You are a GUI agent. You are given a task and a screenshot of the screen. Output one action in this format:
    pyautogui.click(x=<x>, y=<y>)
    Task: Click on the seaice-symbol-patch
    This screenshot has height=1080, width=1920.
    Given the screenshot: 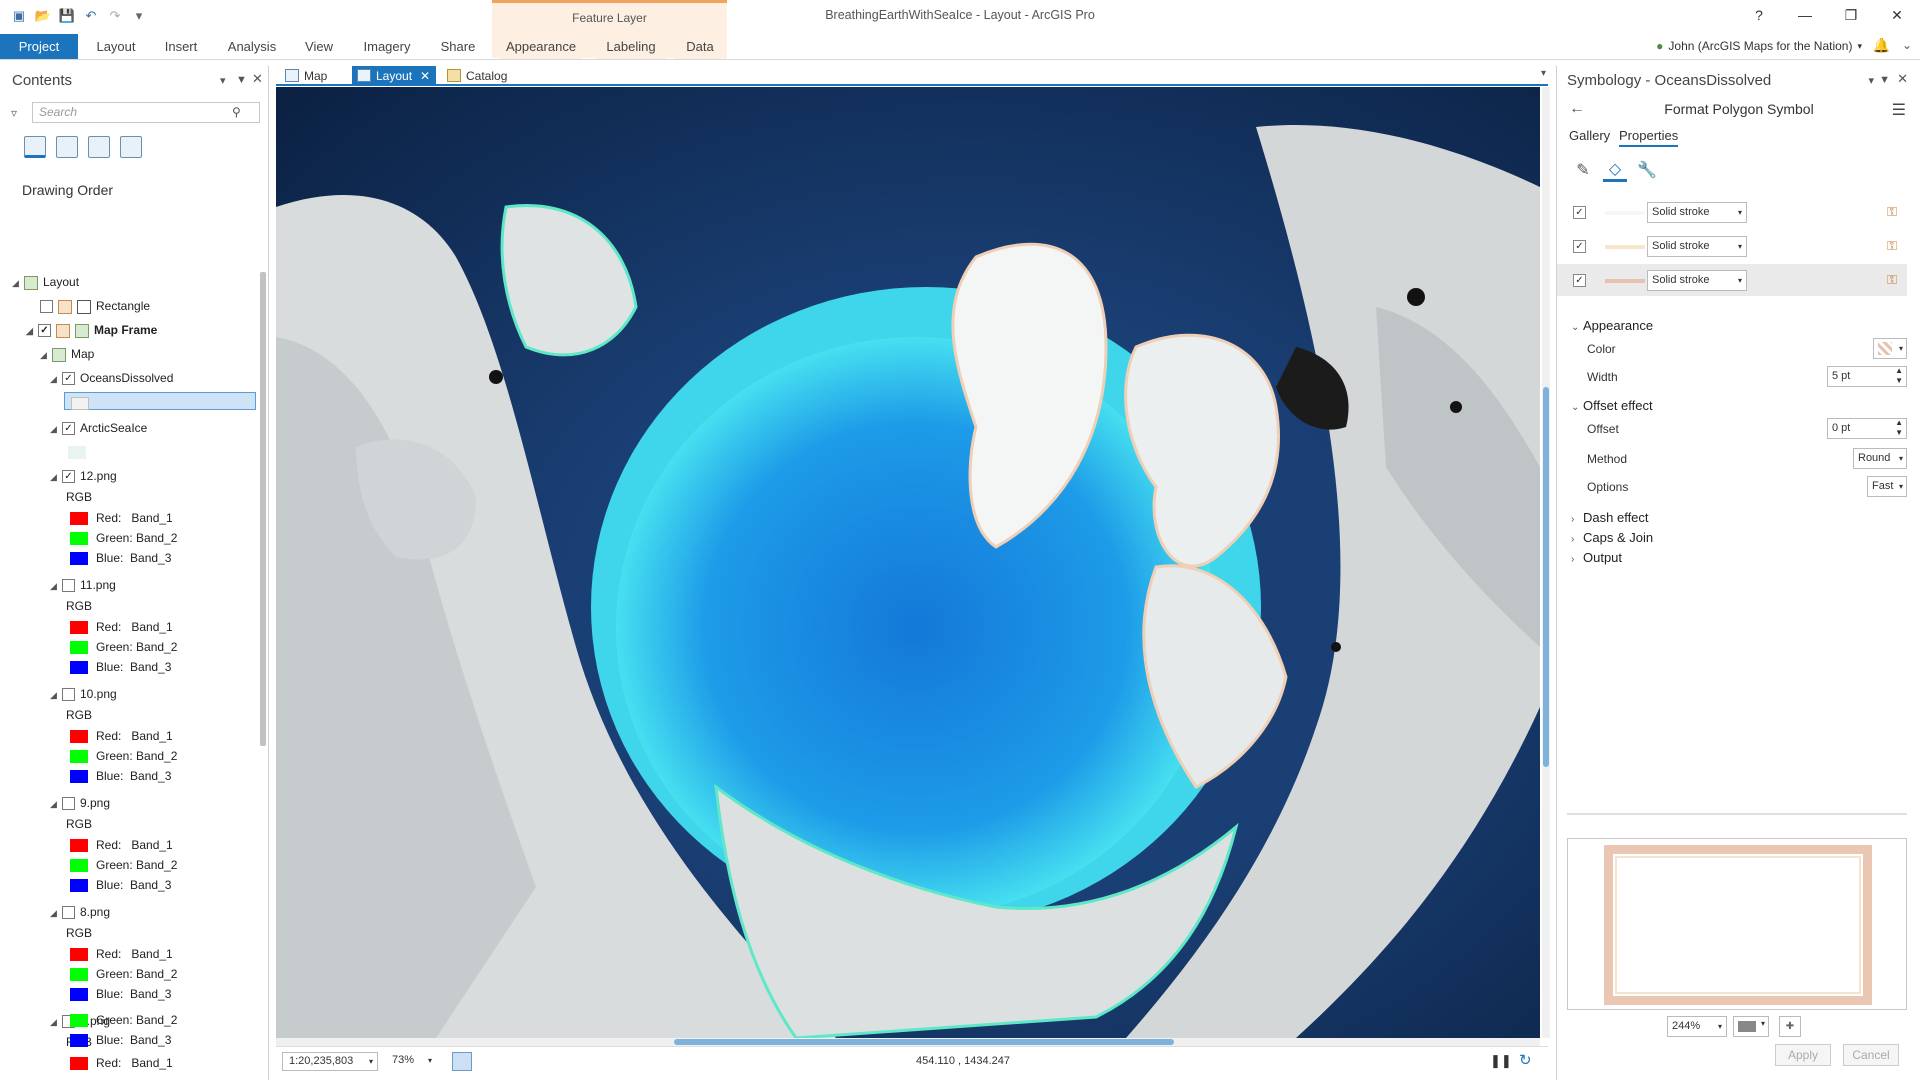 What is the action you would take?
    pyautogui.click(x=81, y=452)
    